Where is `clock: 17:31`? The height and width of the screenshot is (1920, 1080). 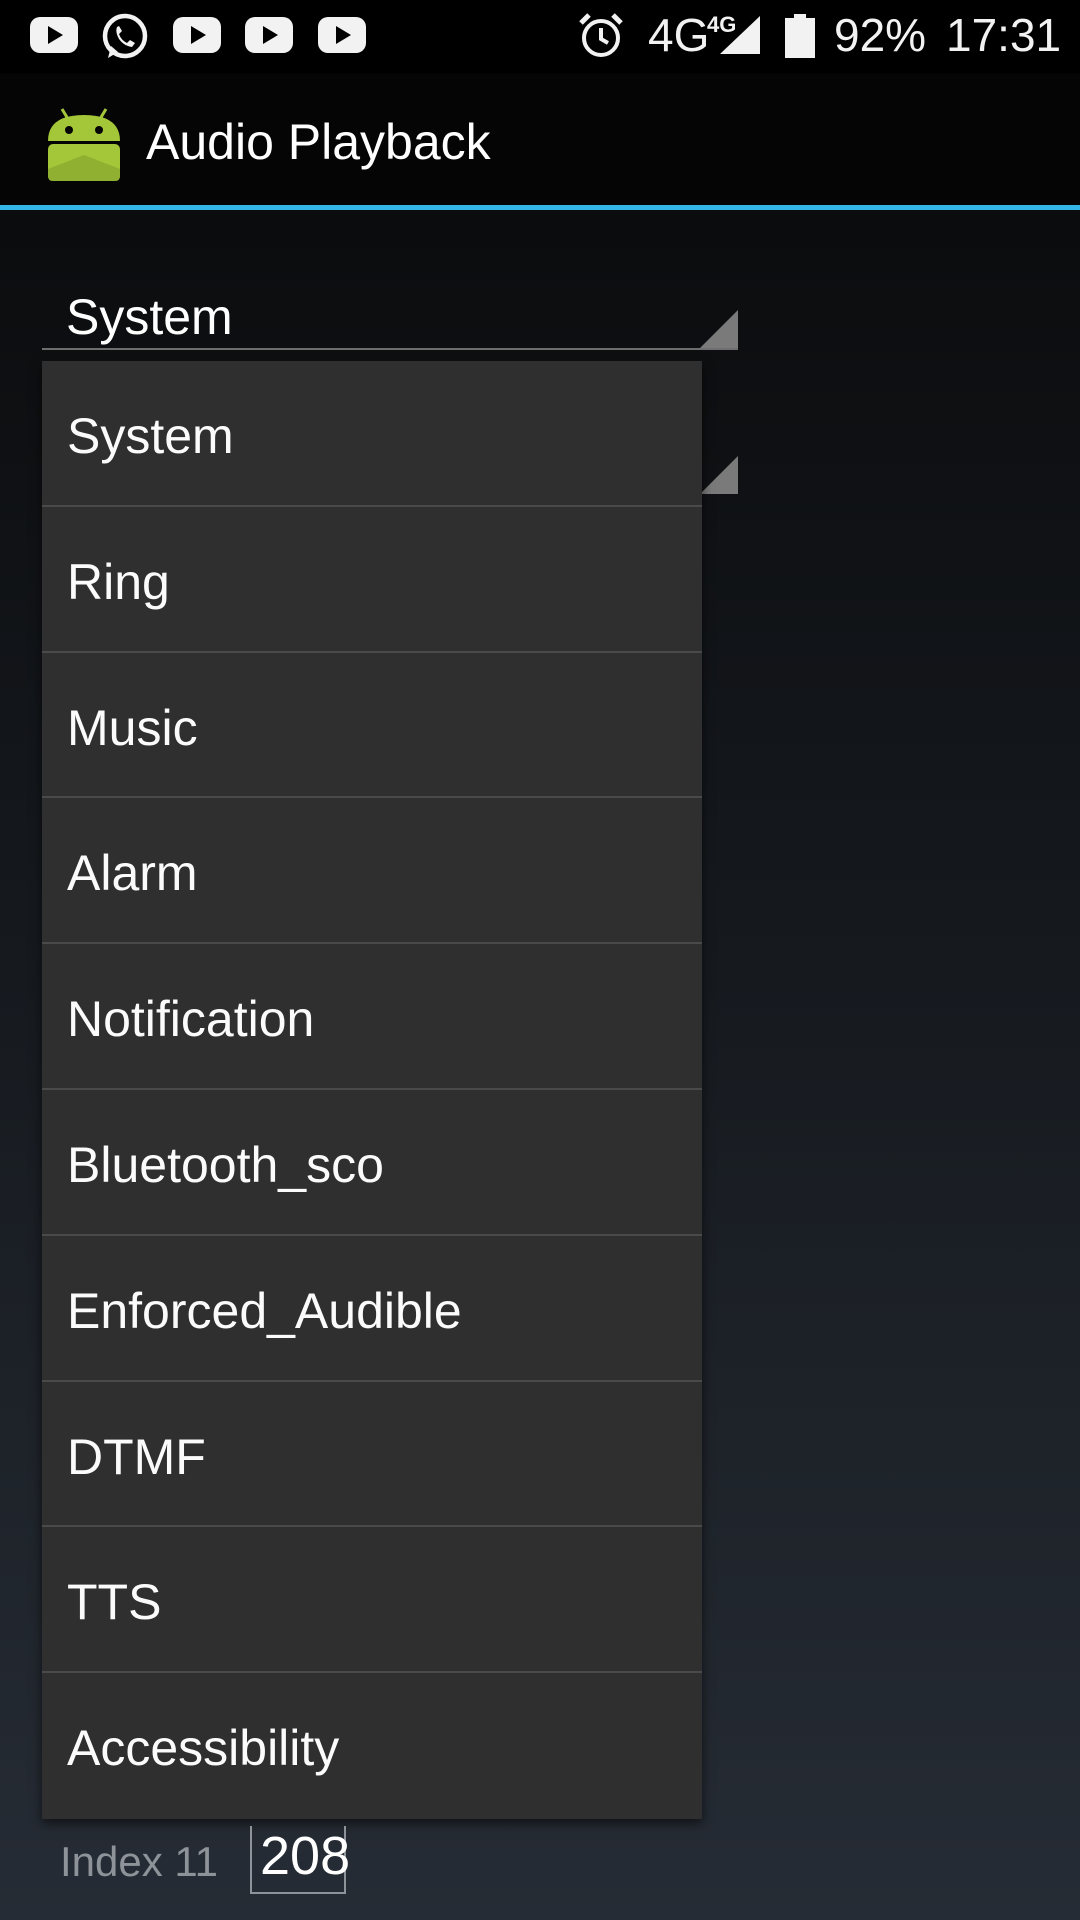
clock: 17:31 is located at coordinates (1004, 35).